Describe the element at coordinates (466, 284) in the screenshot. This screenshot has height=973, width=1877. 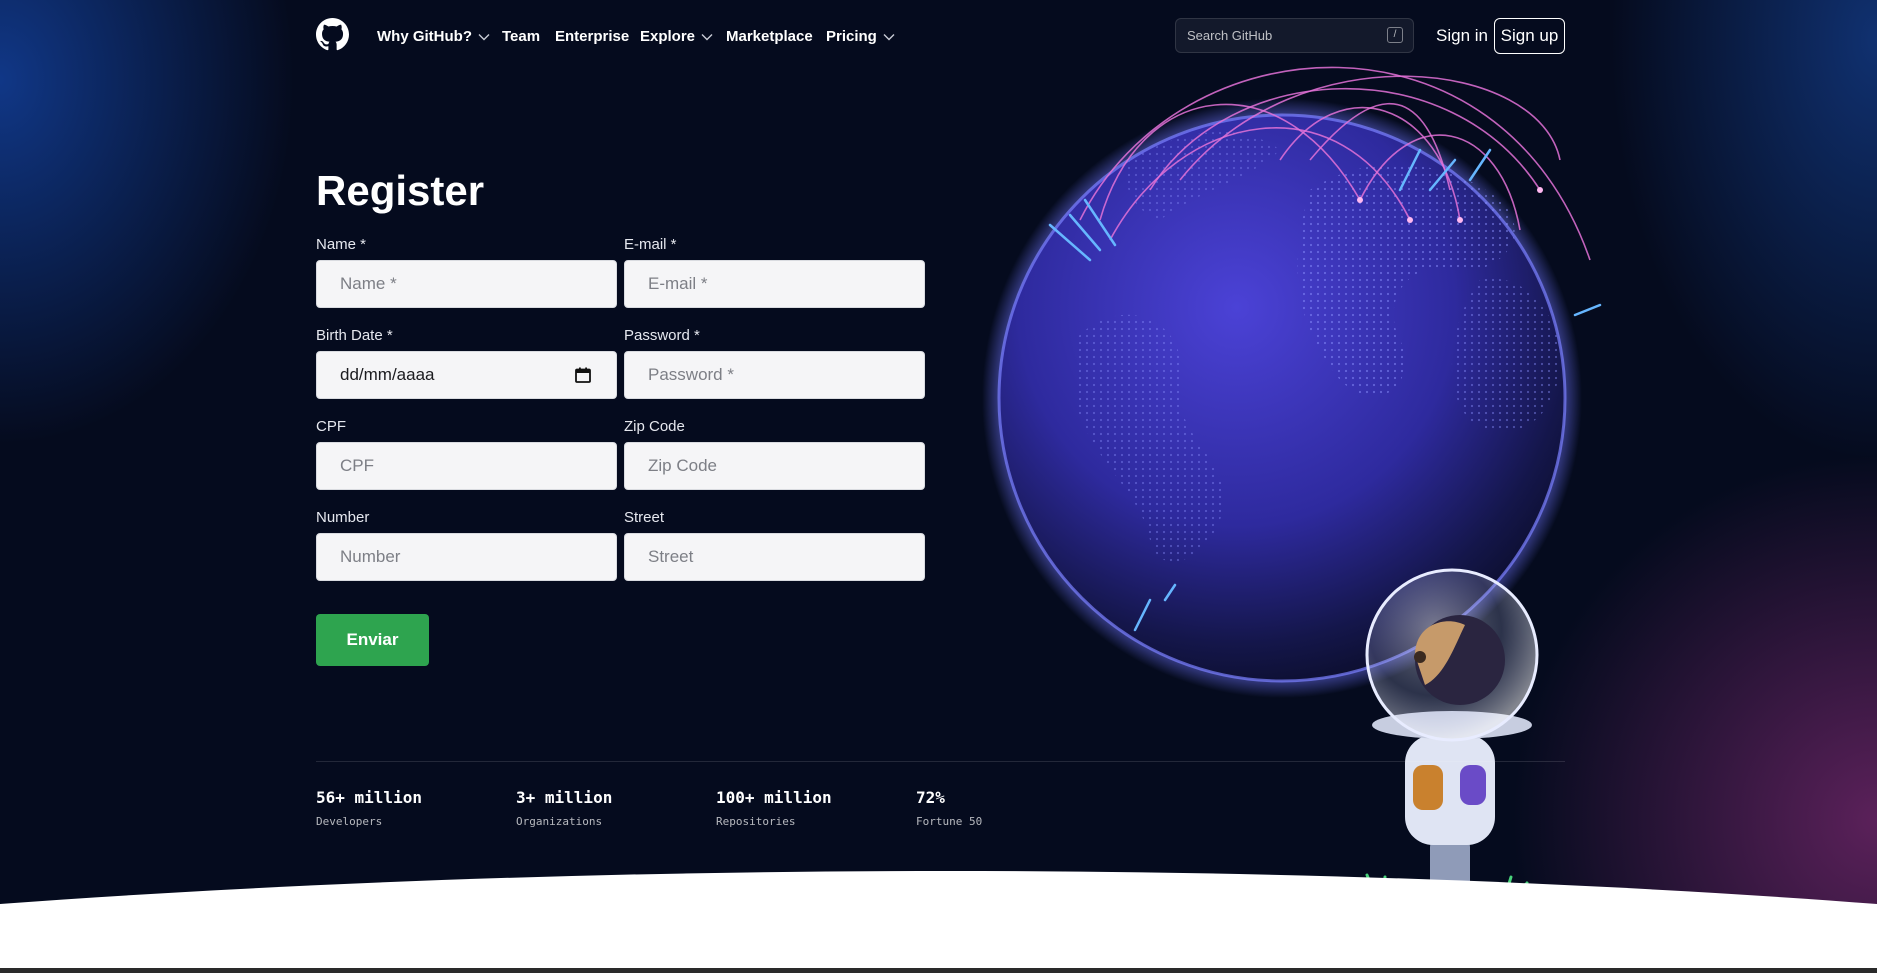
I see `name-field` at that location.